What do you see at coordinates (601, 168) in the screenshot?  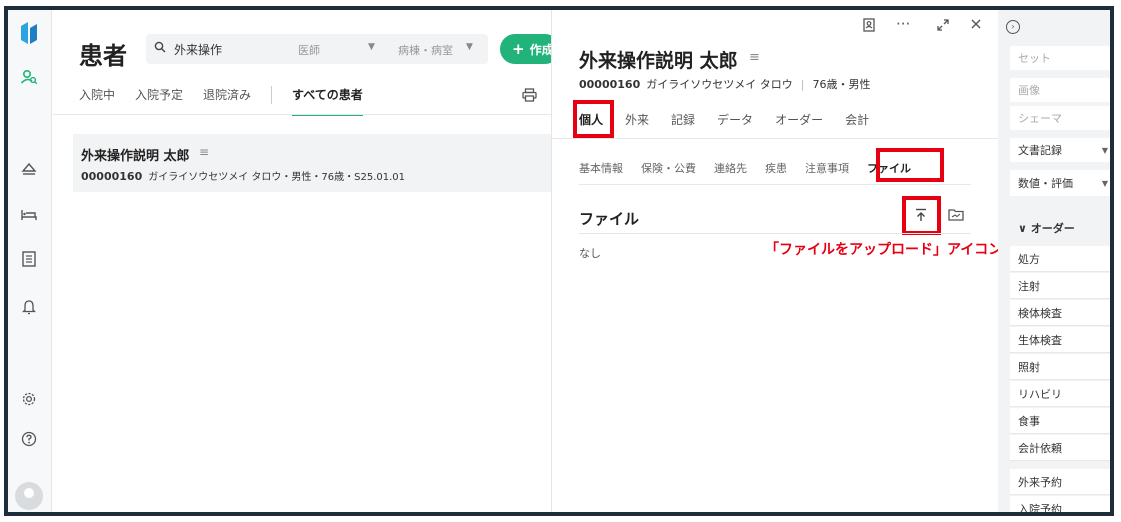 I see `subtab-basic-info: 基本情報` at bounding box center [601, 168].